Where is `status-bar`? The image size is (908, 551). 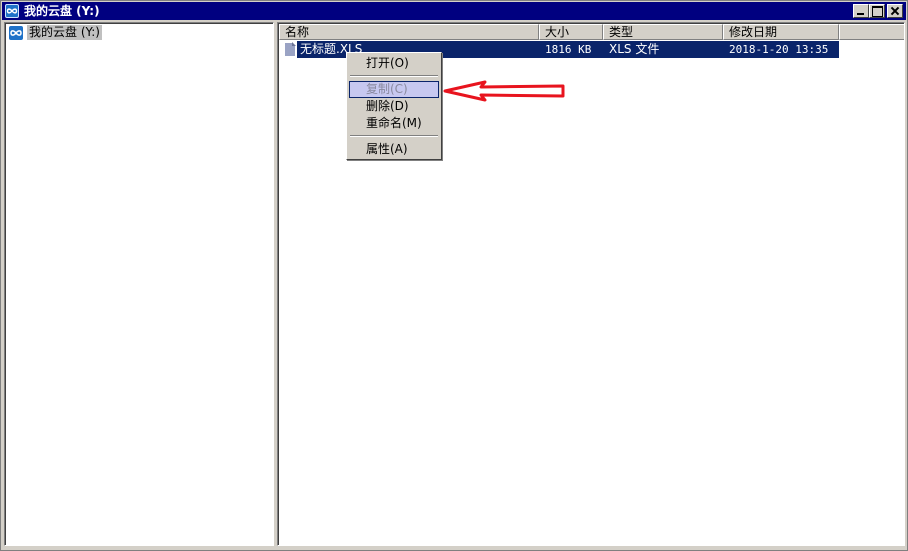
status-bar is located at coordinates (454, 548).